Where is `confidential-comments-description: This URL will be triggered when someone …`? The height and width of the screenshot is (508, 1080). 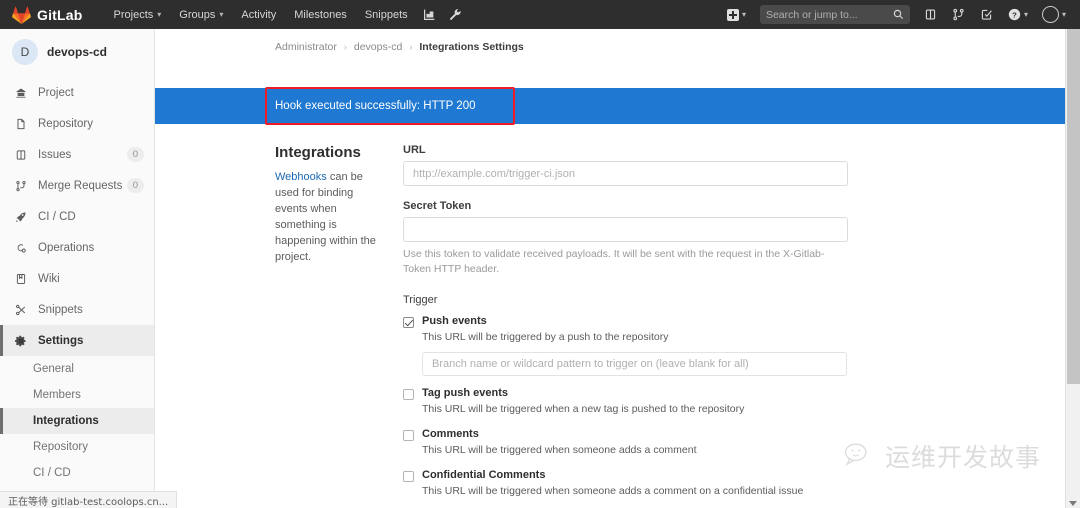
confidential-comments-description: This URL will be triggered when someone … is located at coordinates (613, 490).